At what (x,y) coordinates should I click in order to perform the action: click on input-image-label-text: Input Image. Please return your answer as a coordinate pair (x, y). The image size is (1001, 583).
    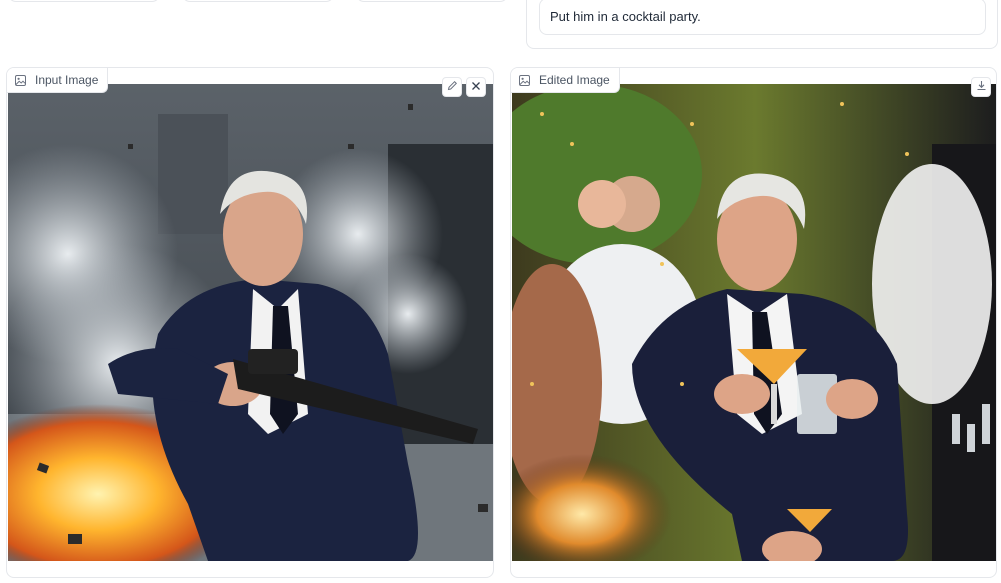
    Looking at the image, I should click on (67, 80).